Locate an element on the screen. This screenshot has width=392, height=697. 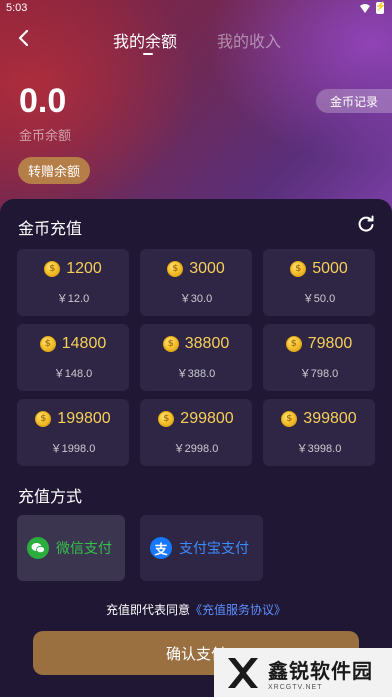
wechat-pay-option: 微信支付 is located at coordinates (71, 548).